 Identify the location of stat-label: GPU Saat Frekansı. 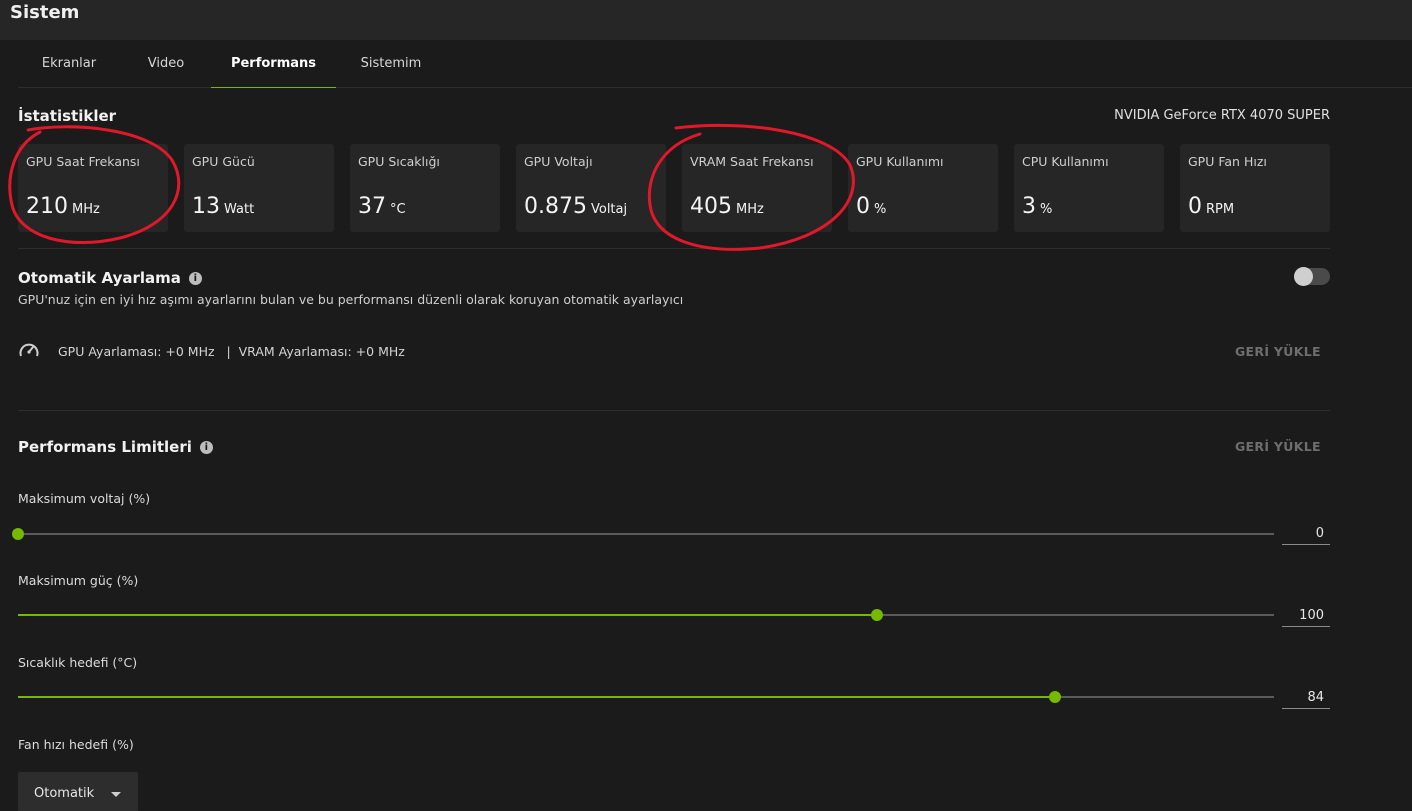
(83, 161).